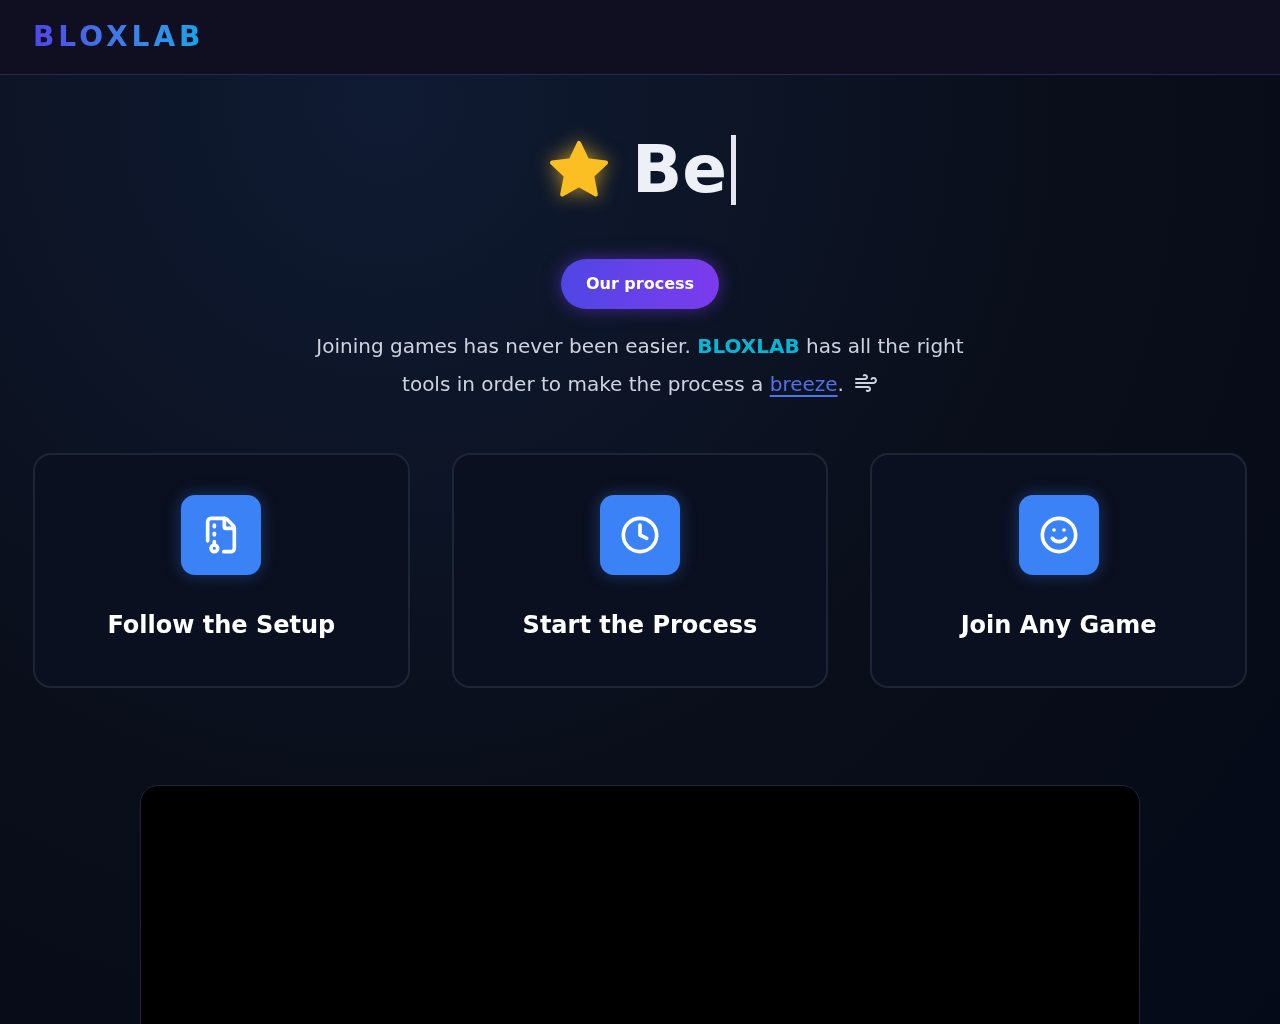  I want to click on card-title: Follow the Setup, so click(221, 625).